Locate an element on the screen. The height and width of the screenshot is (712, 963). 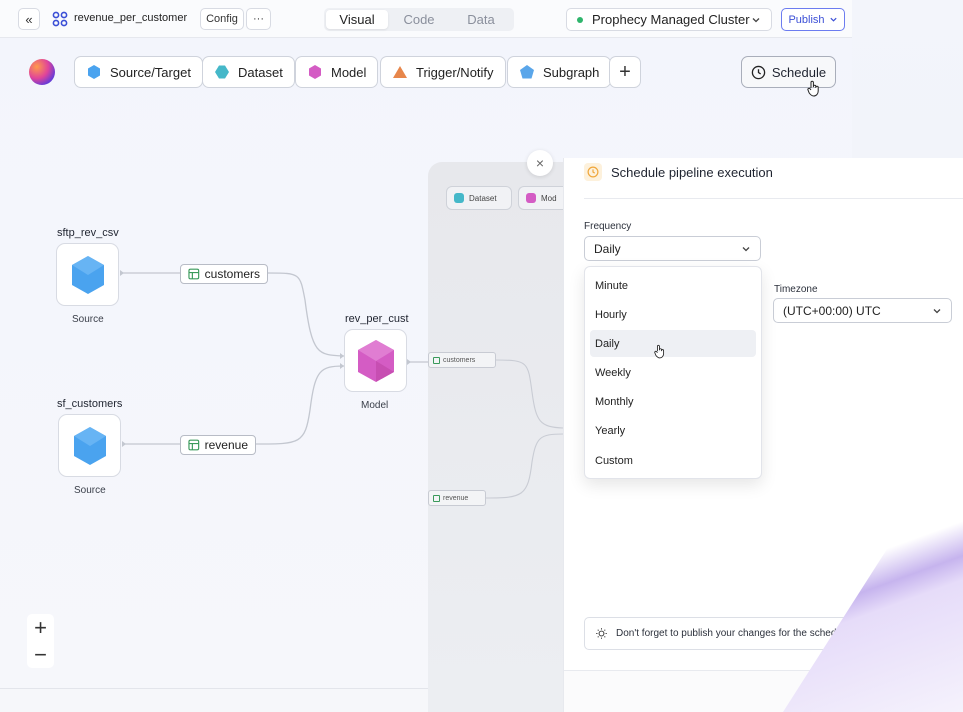
timezone-select: (UTC+00:00) UTC is located at coordinates (862, 310).